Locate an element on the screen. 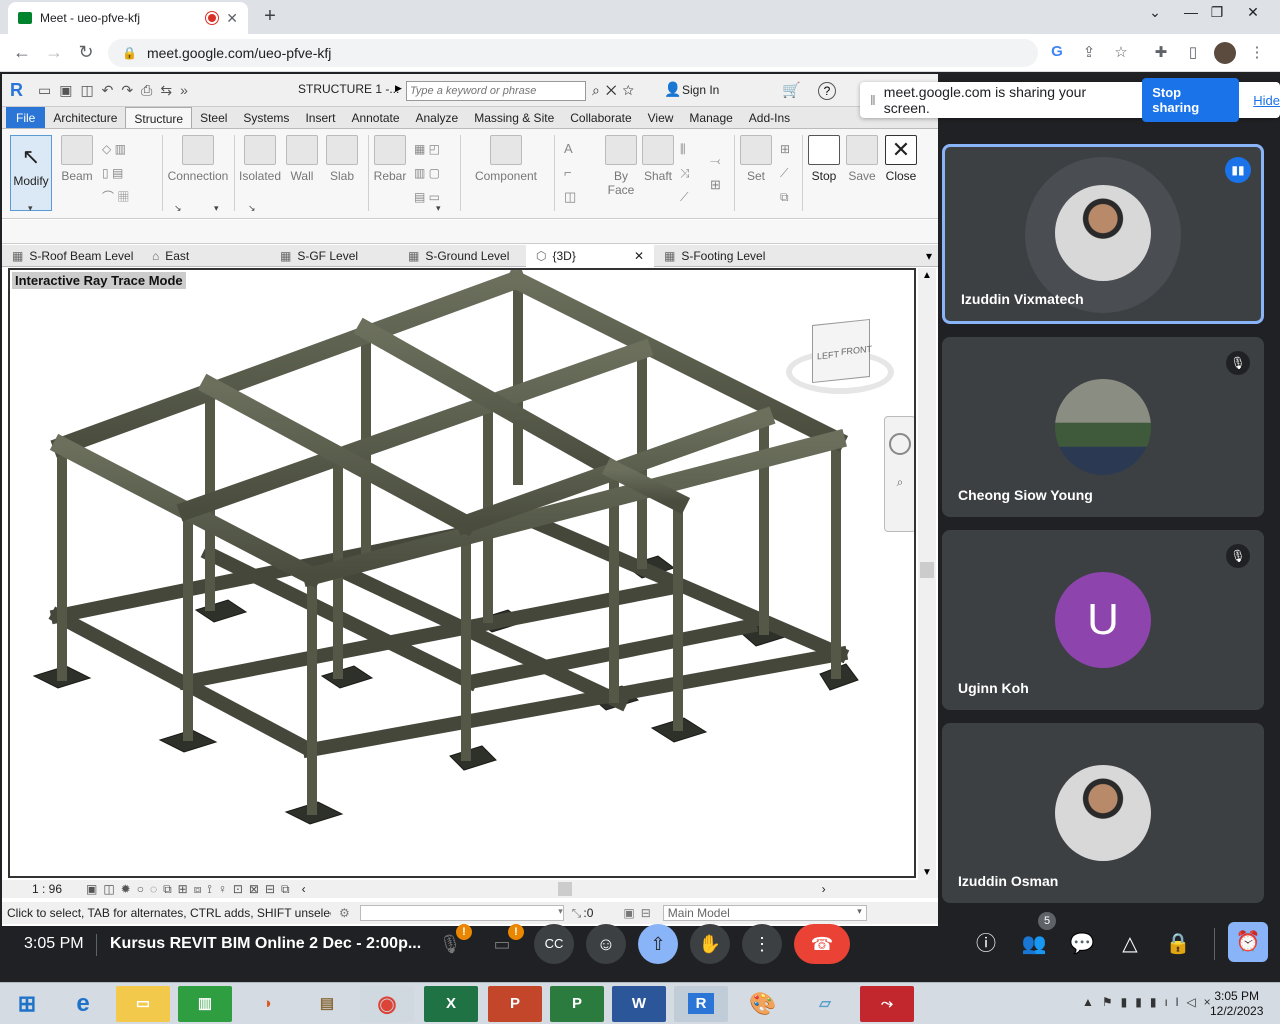 This screenshot has height=1024, width=1280. hscroll-right-icon: › is located at coordinates (824, 889).